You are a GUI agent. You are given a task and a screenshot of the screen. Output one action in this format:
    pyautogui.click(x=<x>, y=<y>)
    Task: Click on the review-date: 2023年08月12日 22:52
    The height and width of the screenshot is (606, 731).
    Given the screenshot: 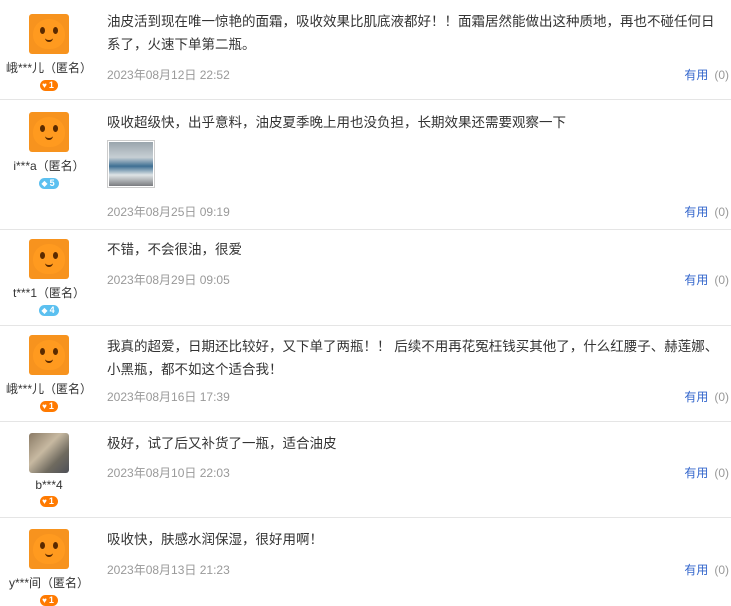 What is the action you would take?
    pyautogui.click(x=168, y=75)
    